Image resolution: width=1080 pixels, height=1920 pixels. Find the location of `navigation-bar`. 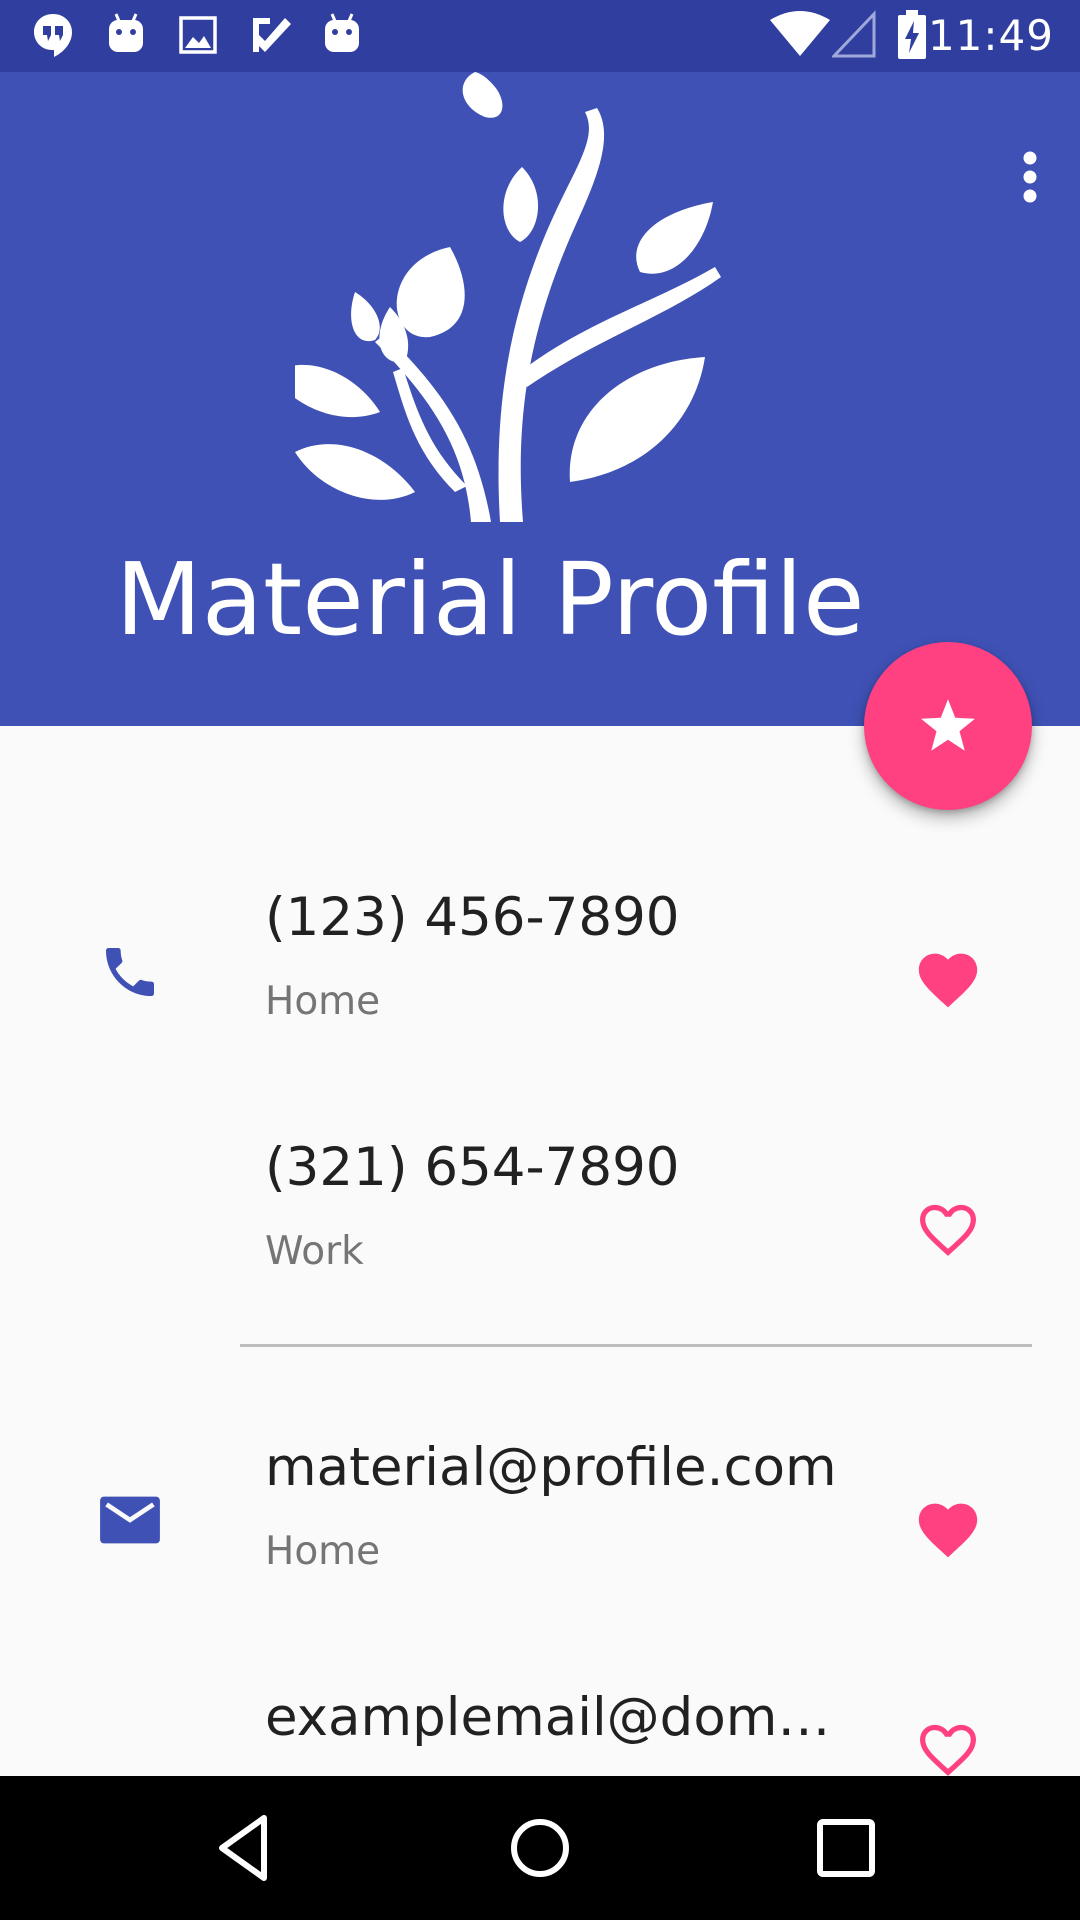

navigation-bar is located at coordinates (540, 1848).